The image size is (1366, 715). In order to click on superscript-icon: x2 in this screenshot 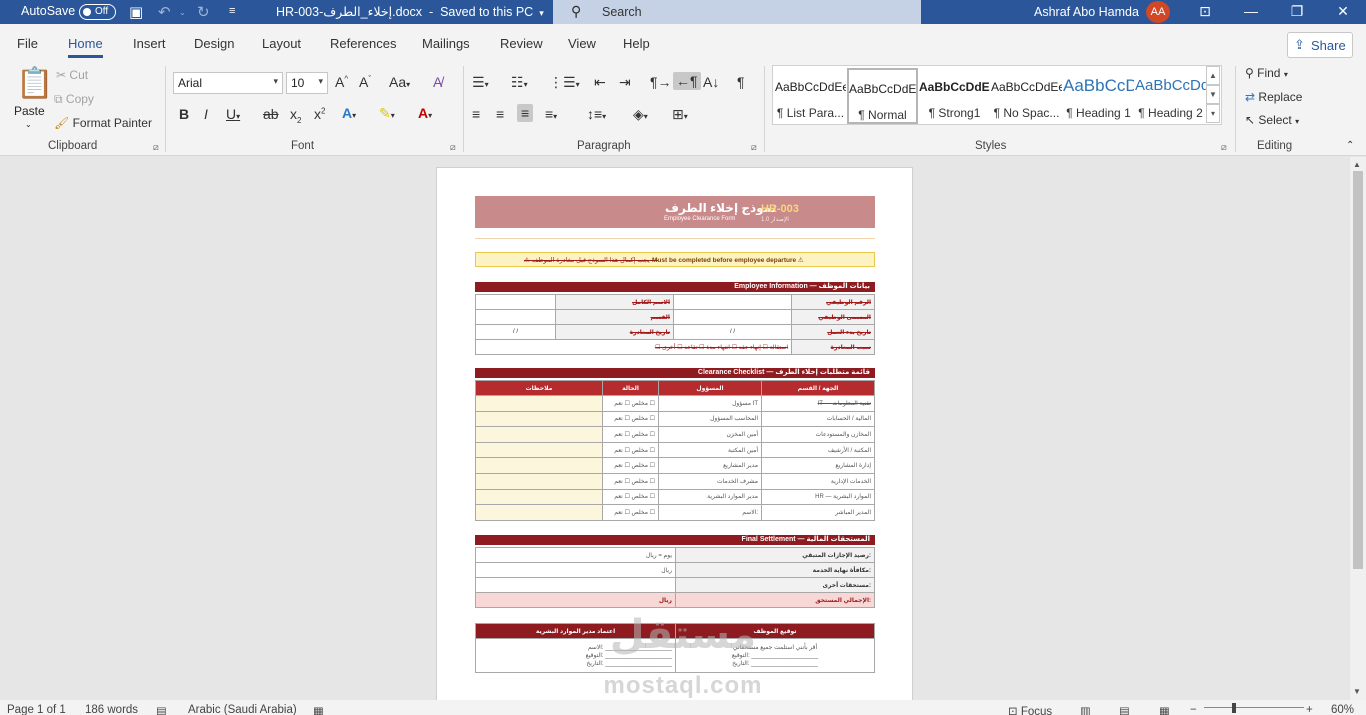, I will do `click(319, 114)`.